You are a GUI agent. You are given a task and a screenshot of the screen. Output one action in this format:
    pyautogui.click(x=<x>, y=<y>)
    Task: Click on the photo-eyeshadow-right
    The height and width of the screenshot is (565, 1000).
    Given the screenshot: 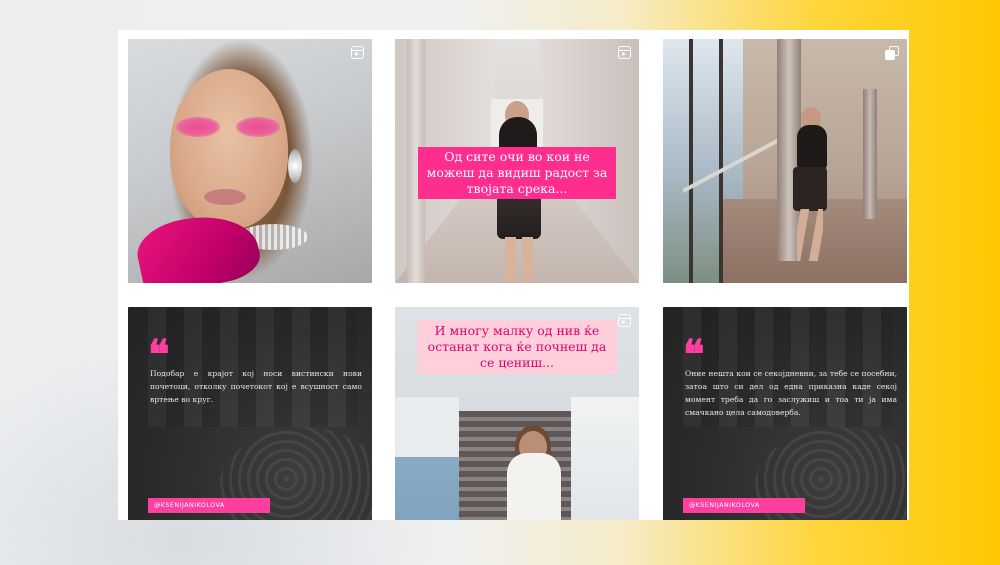 What is the action you would take?
    pyautogui.click(x=258, y=127)
    